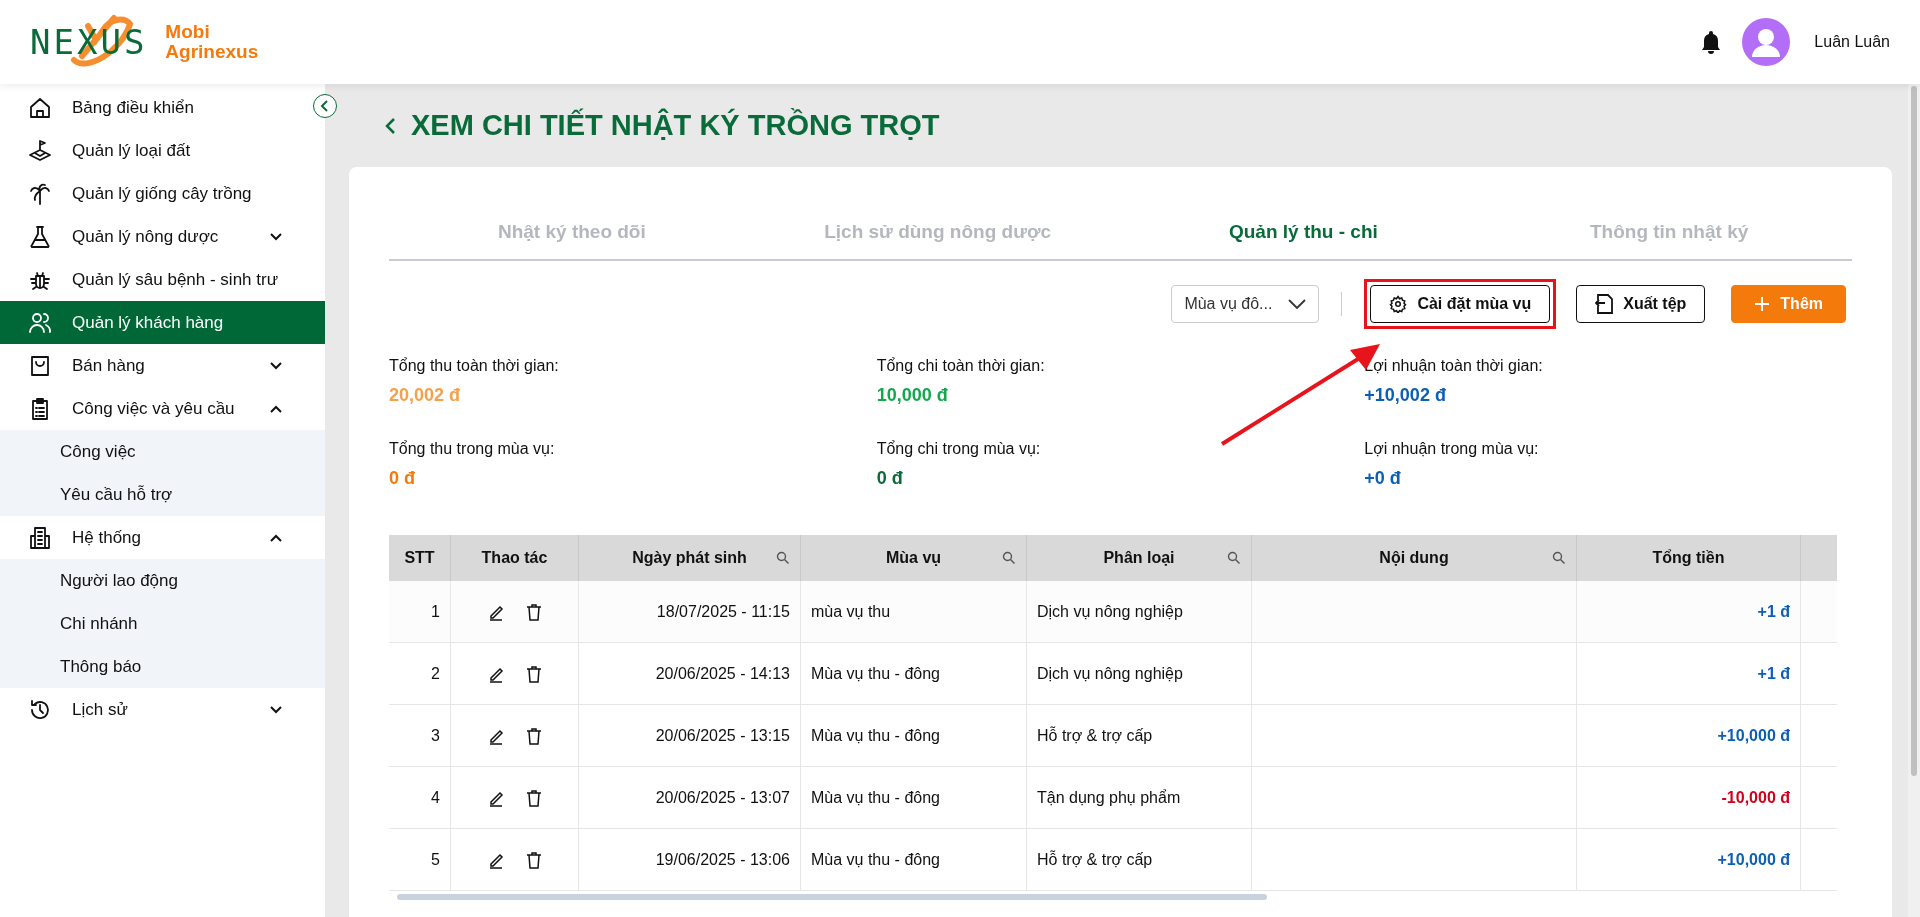 This screenshot has height=917, width=1920. Describe the element at coordinates (162, 580) in the screenshot. I see `sidebar-subitem: Người lao động` at that location.